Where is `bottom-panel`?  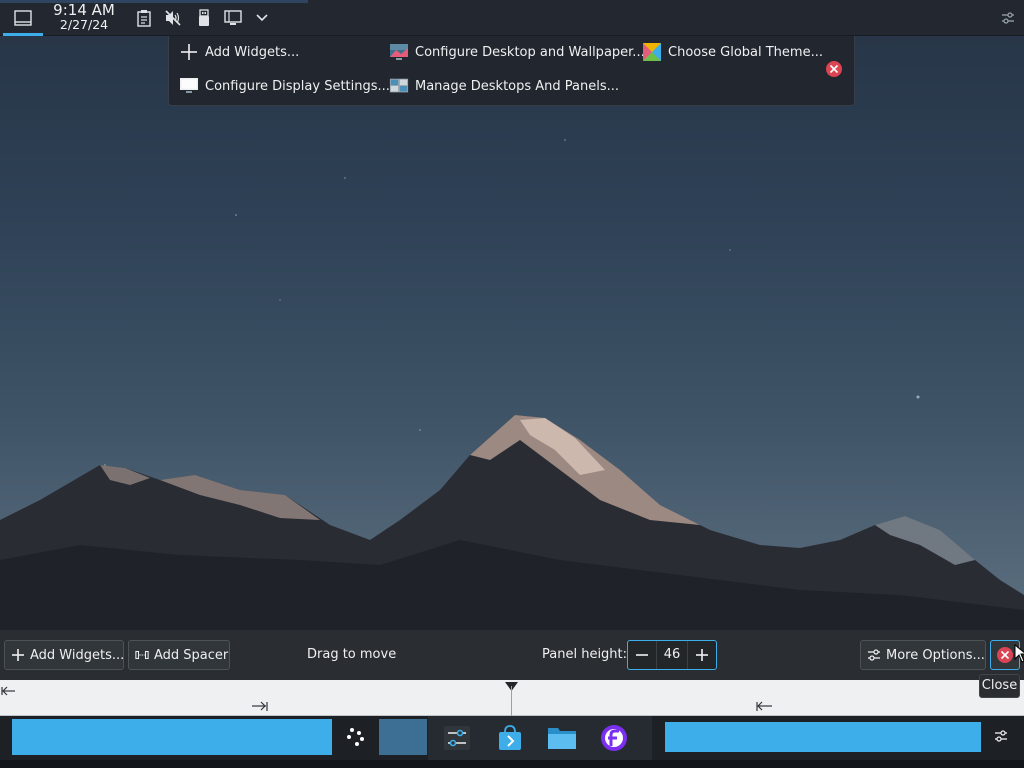
bottom-panel is located at coordinates (512, 742).